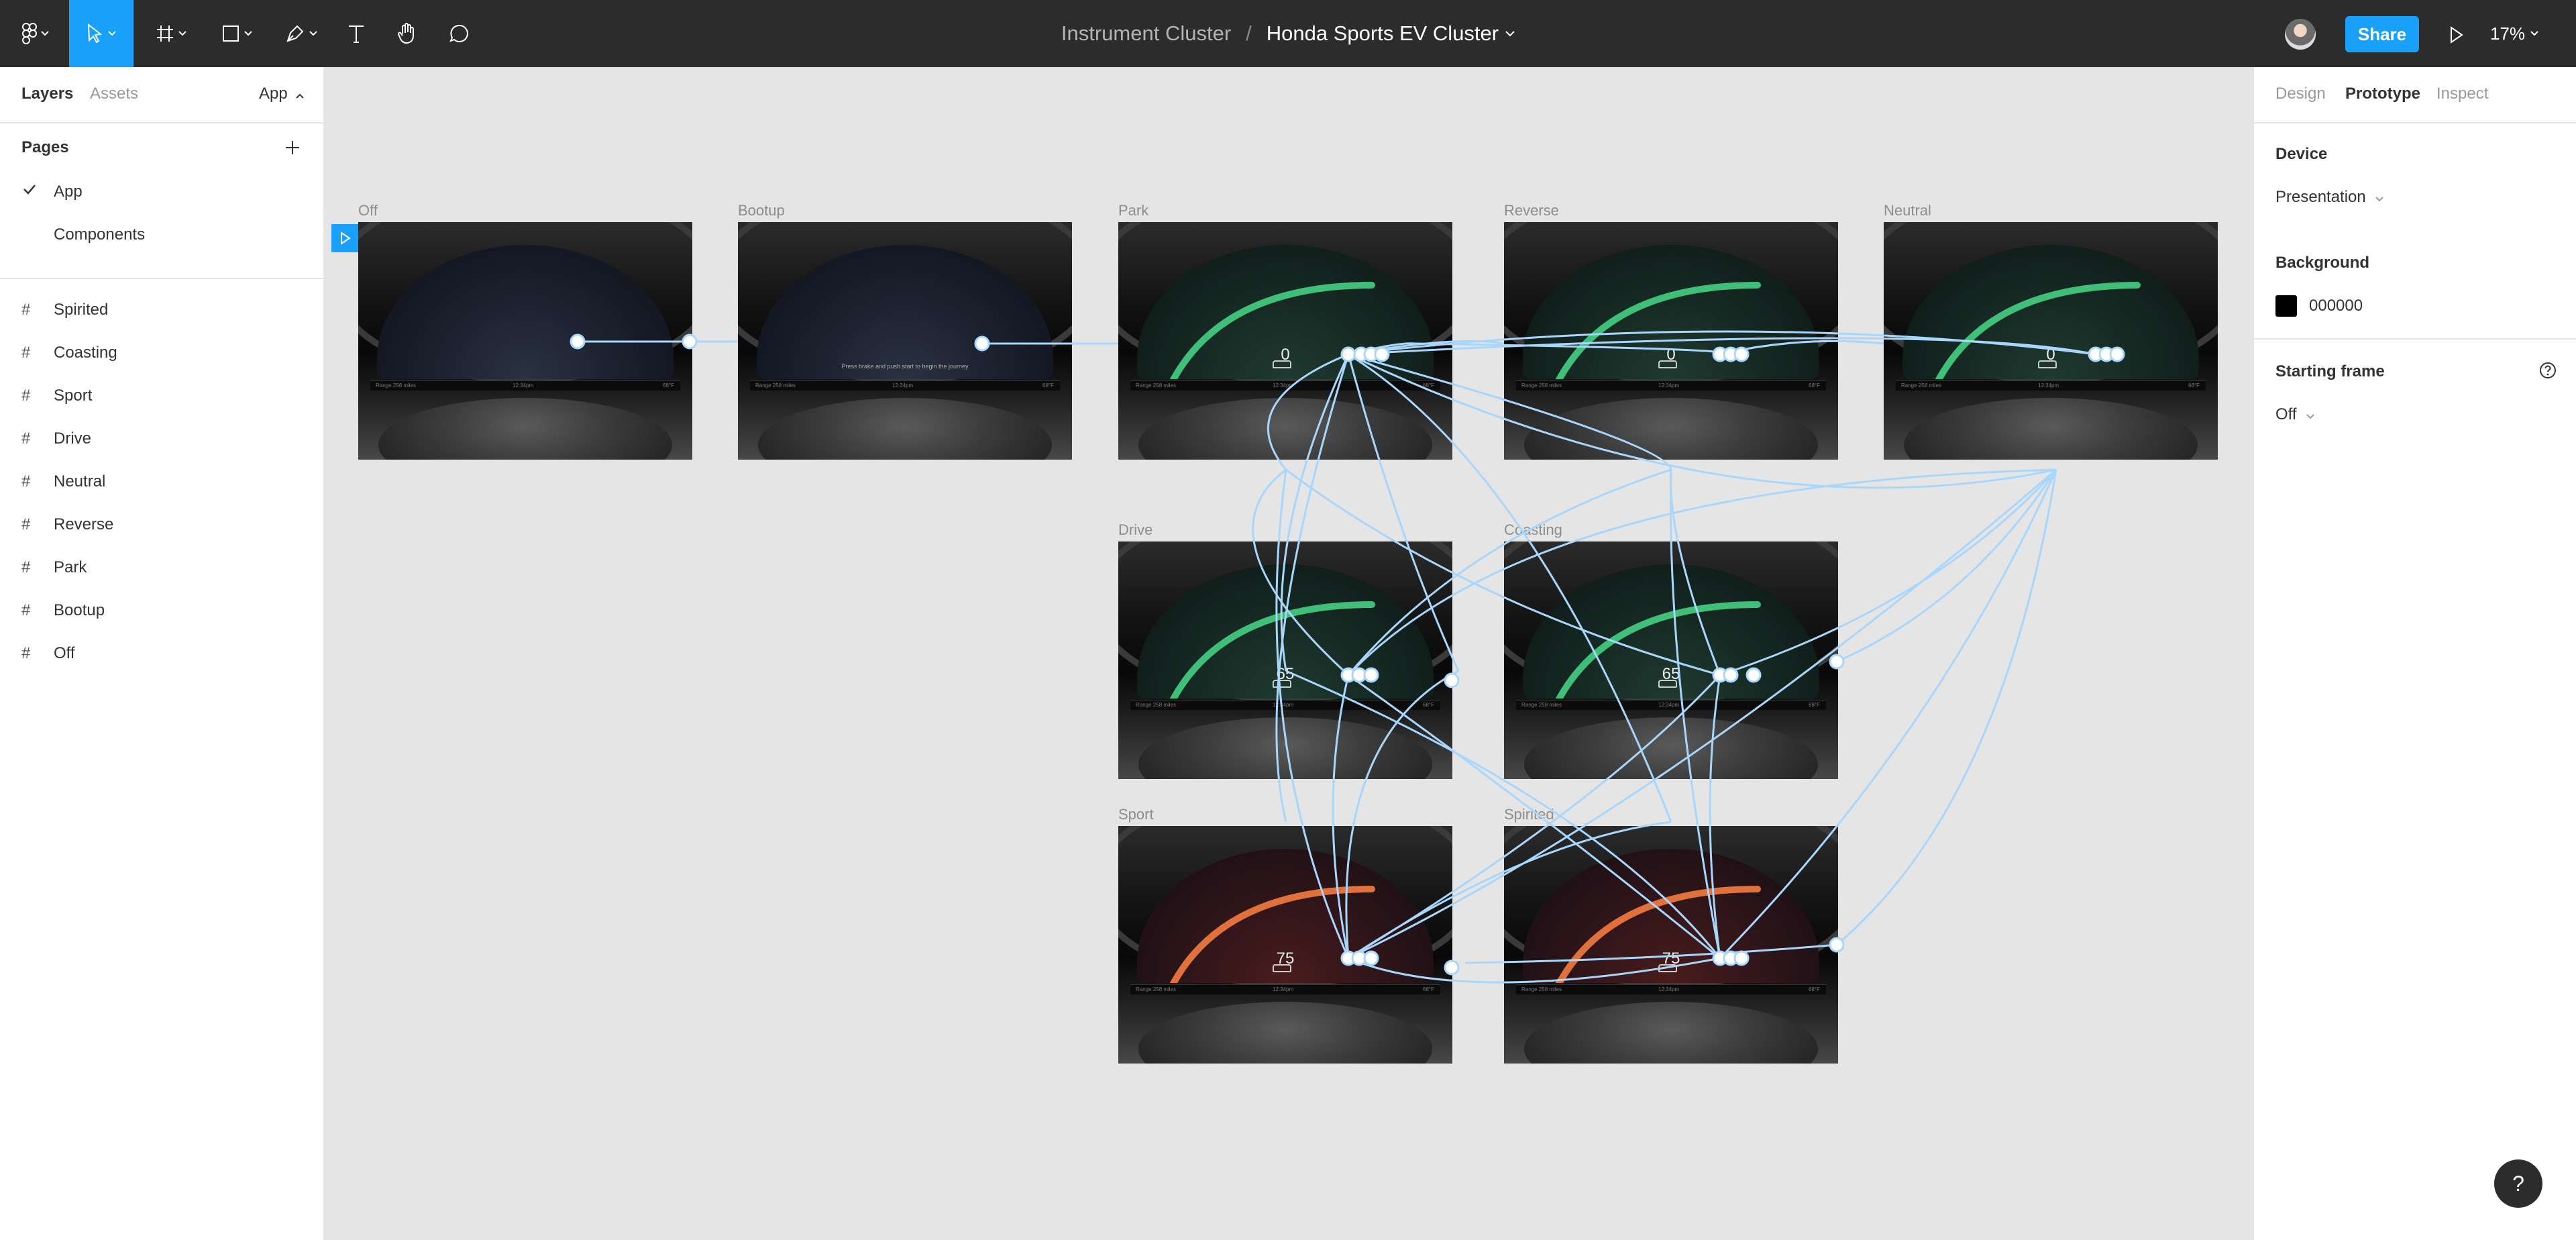 The height and width of the screenshot is (1240, 2576). Describe the element at coordinates (73, 395) in the screenshot. I see `layer-label: Sport` at that location.